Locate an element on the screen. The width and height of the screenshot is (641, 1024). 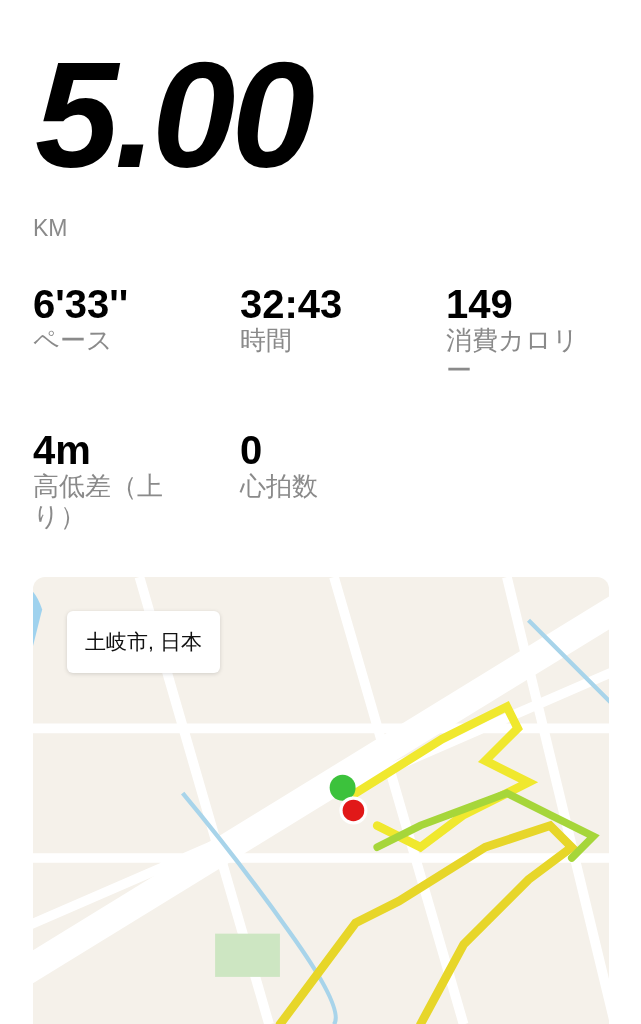
stat-label: 高低差（上り） is located at coordinates (98, 501).